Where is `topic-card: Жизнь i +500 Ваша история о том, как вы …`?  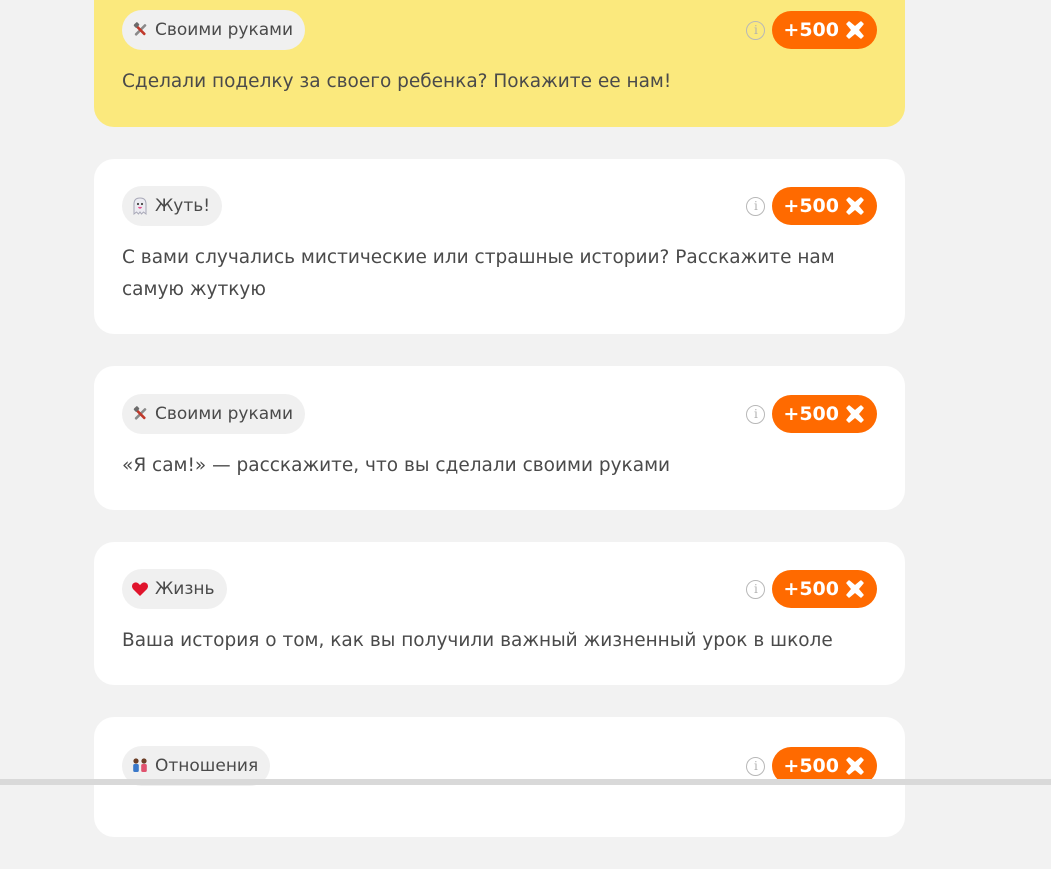 topic-card: Жизнь i +500 Ваша история о том, как вы … is located at coordinates (499, 613).